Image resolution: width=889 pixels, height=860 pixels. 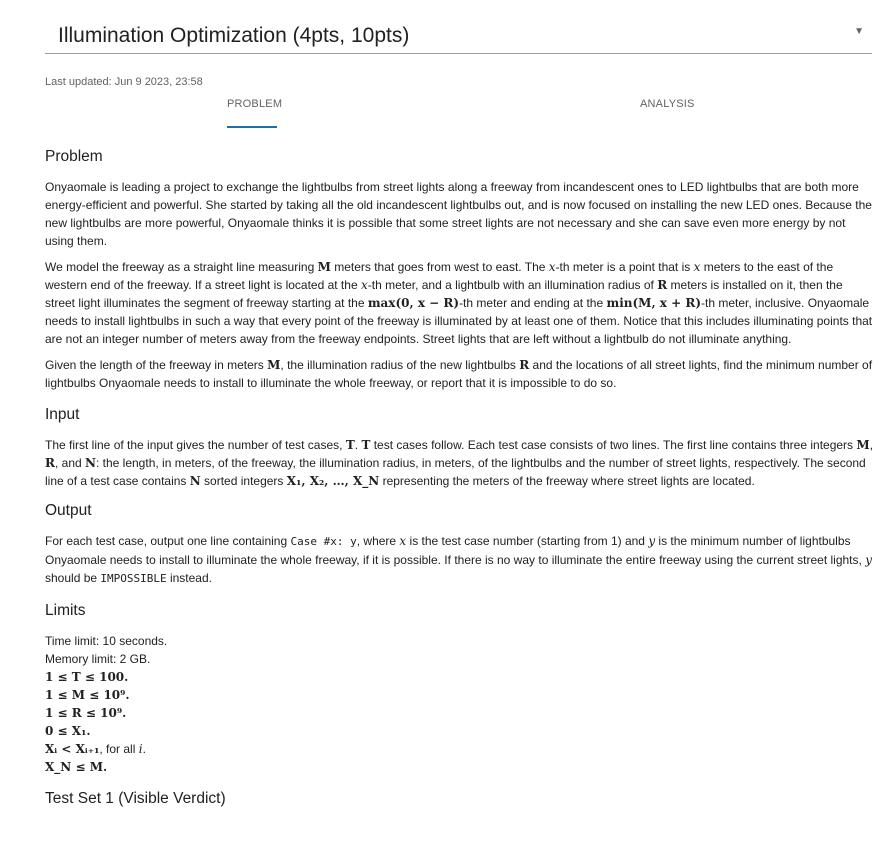 I want to click on section-heading-output: Output, so click(x=68, y=510).